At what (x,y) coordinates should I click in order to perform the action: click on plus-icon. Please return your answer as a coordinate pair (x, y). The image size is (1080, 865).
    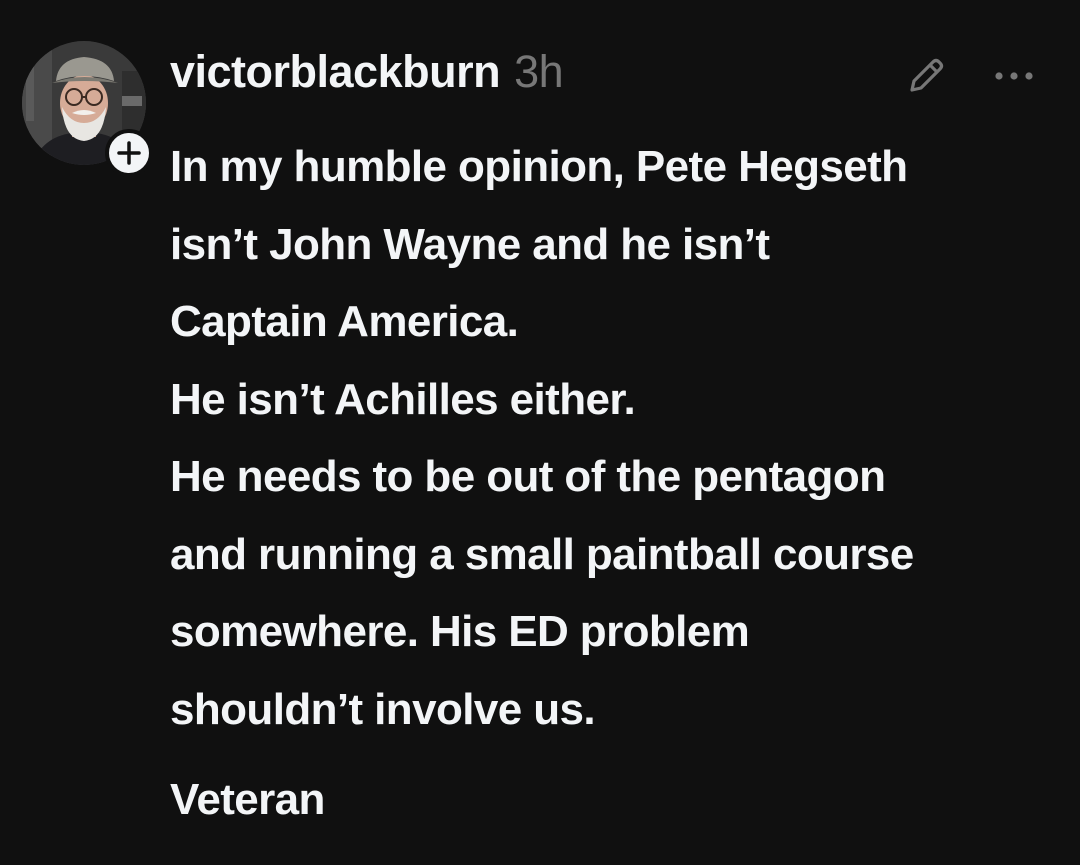
    Looking at the image, I should click on (129, 153).